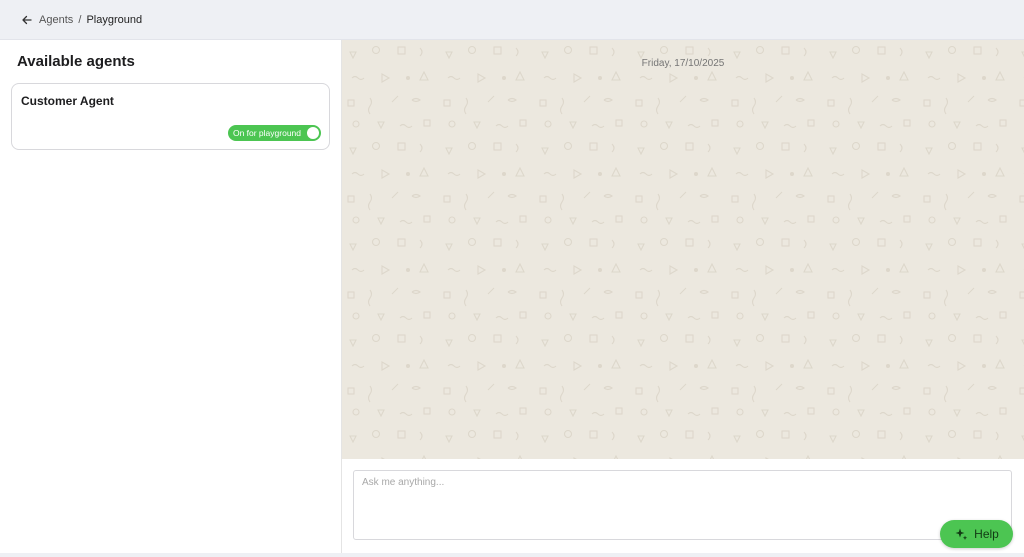 The height and width of the screenshot is (557, 1024). I want to click on back-button, so click(27, 20).